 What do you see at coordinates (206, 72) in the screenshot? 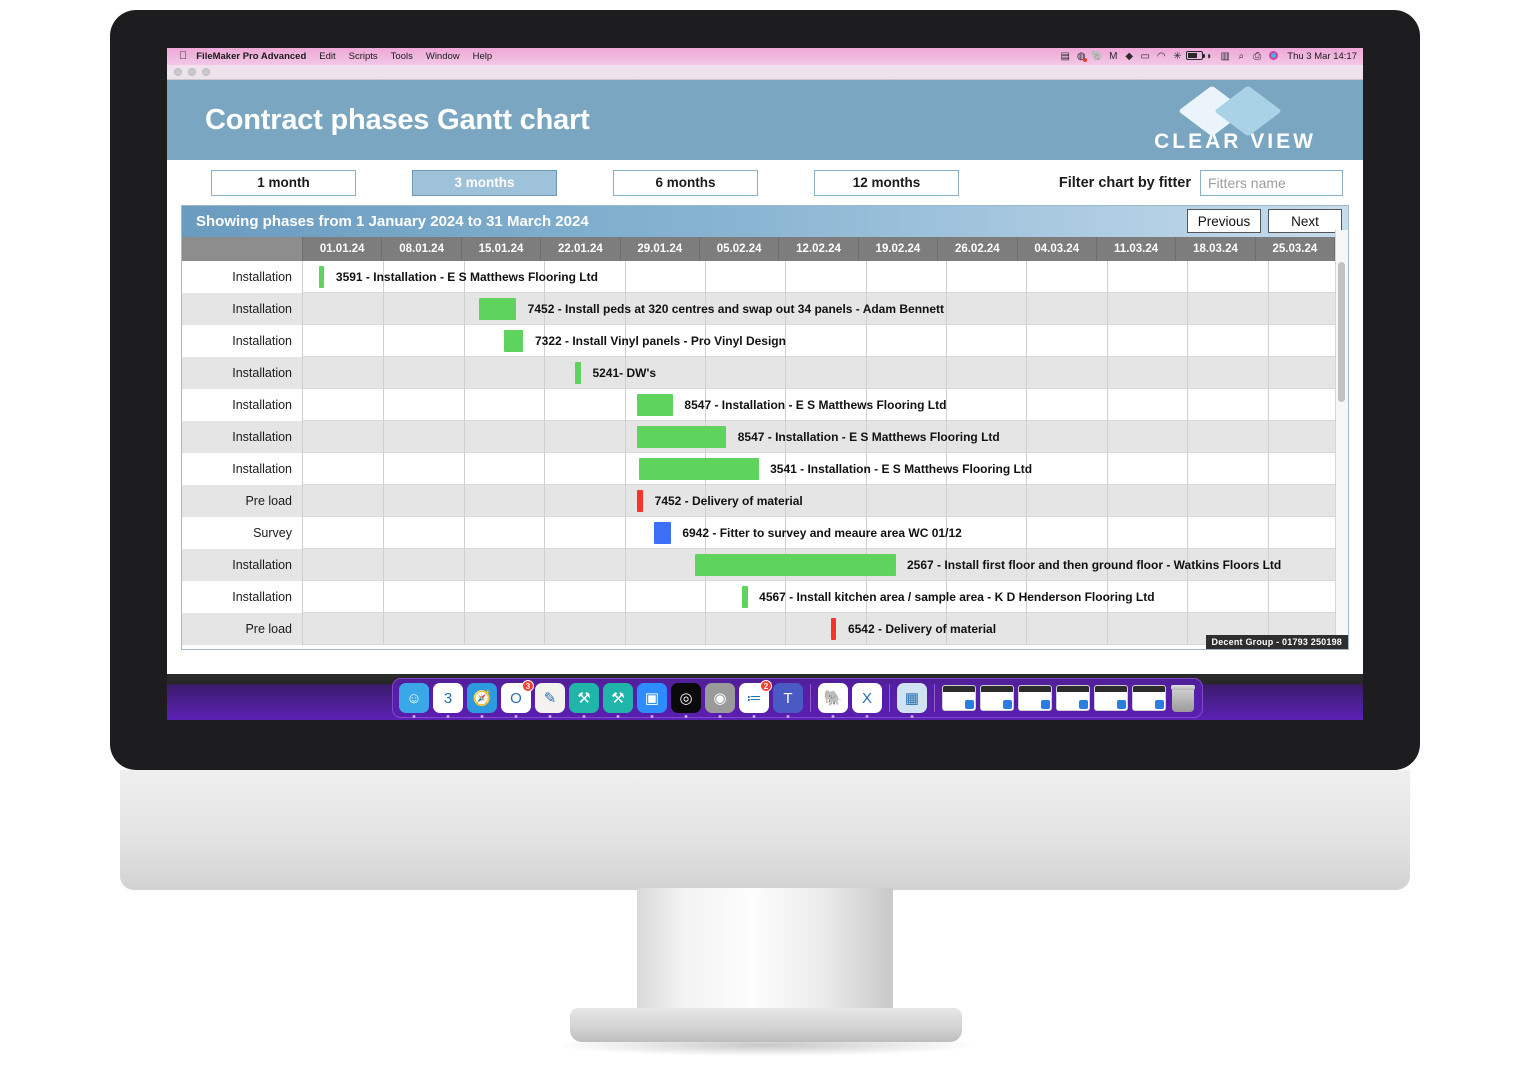
I see `window-zoom-button` at bounding box center [206, 72].